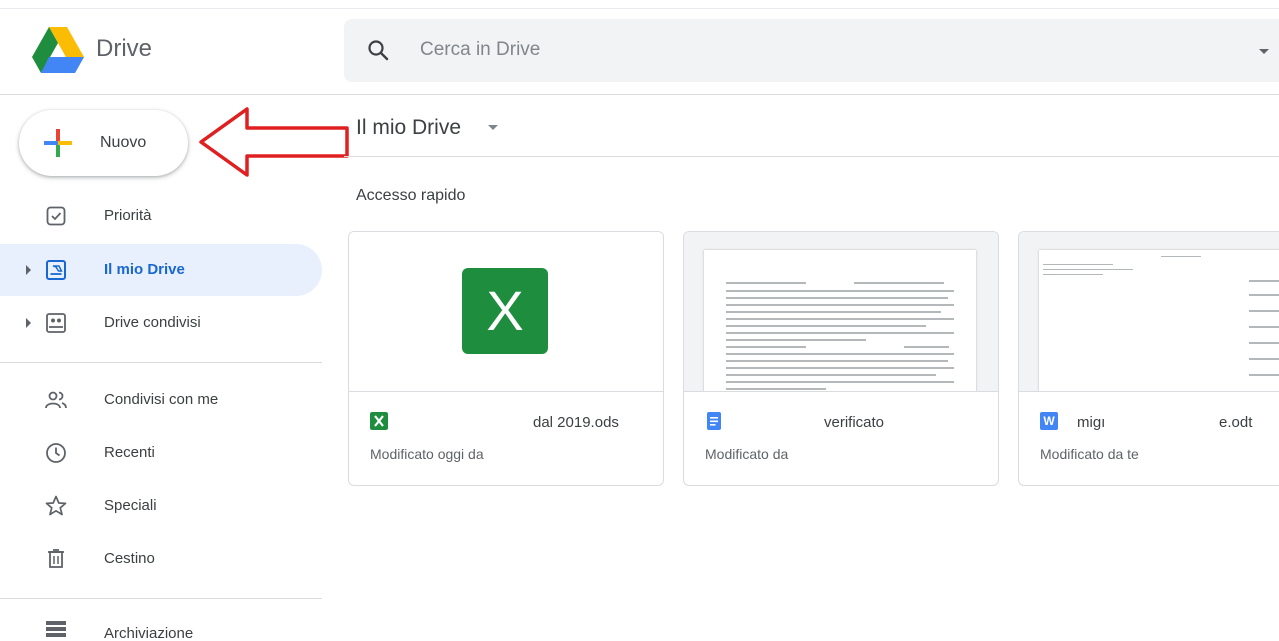  Describe the element at coordinates (1091, 422) in the screenshot. I see `file-name-start: migı` at that location.